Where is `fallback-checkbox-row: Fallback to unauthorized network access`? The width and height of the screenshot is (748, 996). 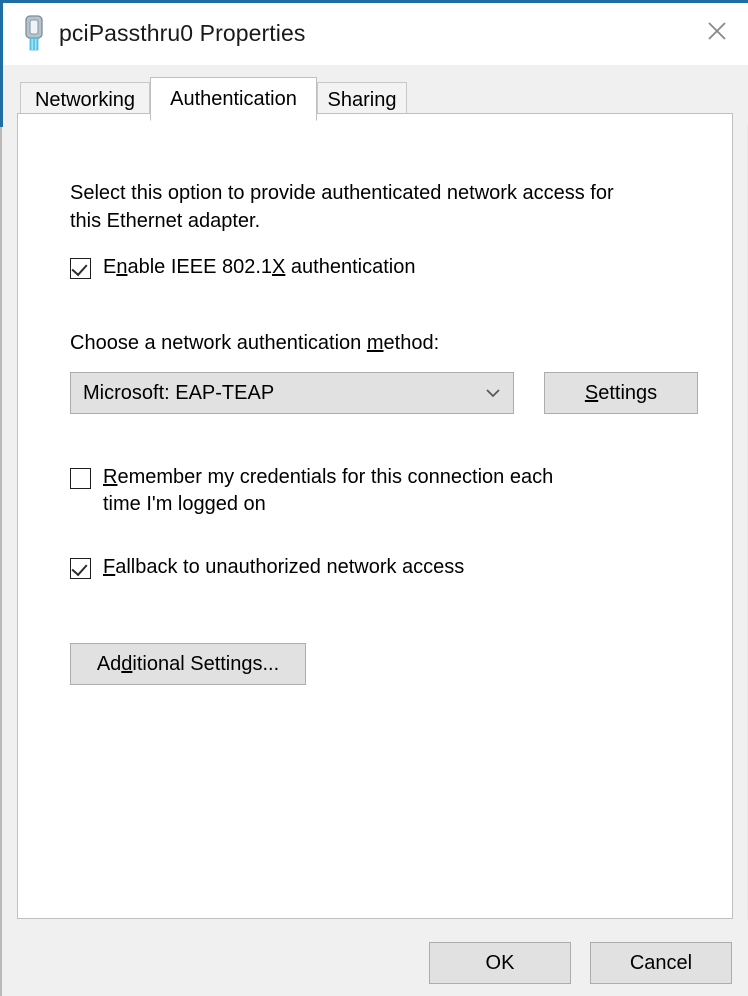
fallback-checkbox-row: Fallback to unauthorized network access is located at coordinates (267, 567).